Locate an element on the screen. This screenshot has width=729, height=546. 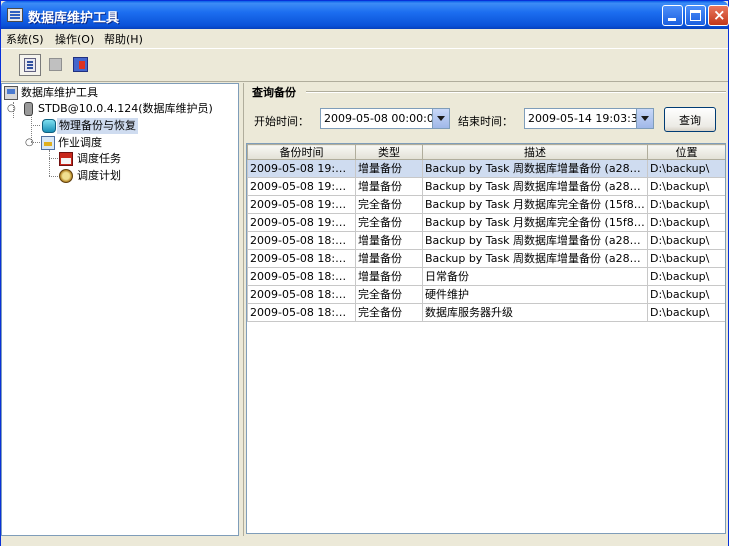
database-icon is located at coordinates (30, 65).